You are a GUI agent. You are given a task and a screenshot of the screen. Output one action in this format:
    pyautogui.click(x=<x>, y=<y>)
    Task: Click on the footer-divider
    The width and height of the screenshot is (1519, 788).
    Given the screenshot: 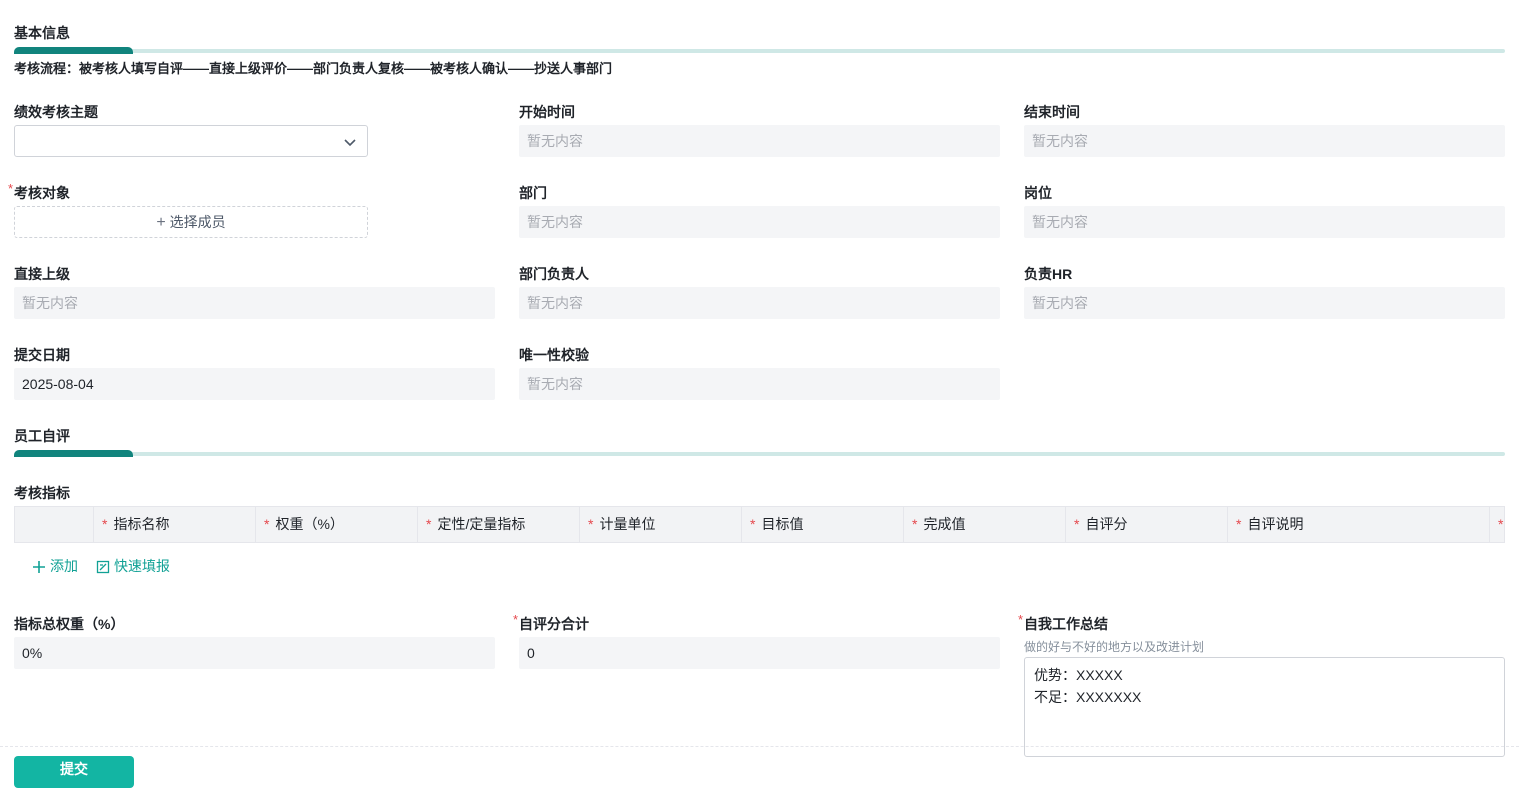 What is the action you would take?
    pyautogui.click(x=759, y=746)
    